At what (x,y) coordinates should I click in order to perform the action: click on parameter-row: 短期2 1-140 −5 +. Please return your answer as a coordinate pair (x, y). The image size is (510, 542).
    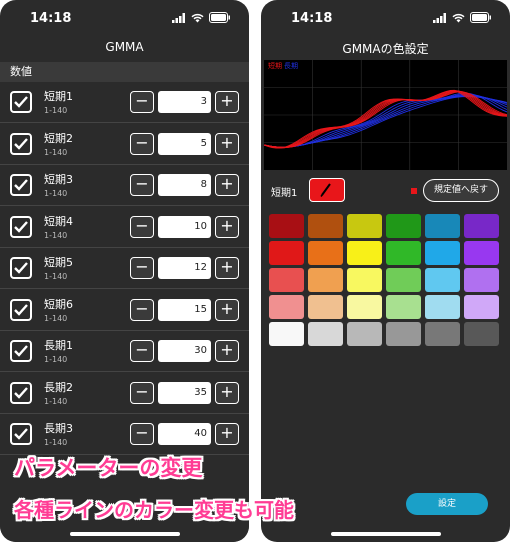
    Looking at the image, I should click on (124, 144).